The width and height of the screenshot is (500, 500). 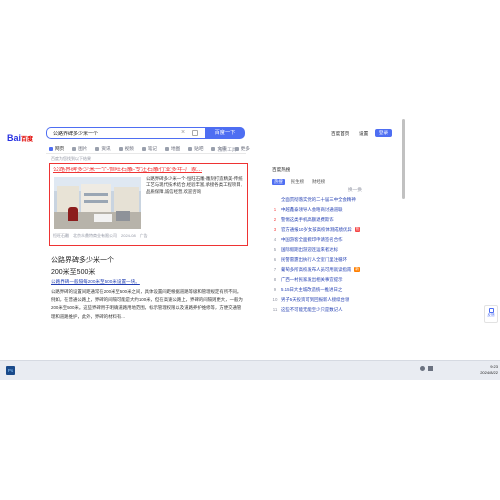 I want to click on hot-text: 男子5天投资可到回报新人接续台领, so click(x=315, y=299).